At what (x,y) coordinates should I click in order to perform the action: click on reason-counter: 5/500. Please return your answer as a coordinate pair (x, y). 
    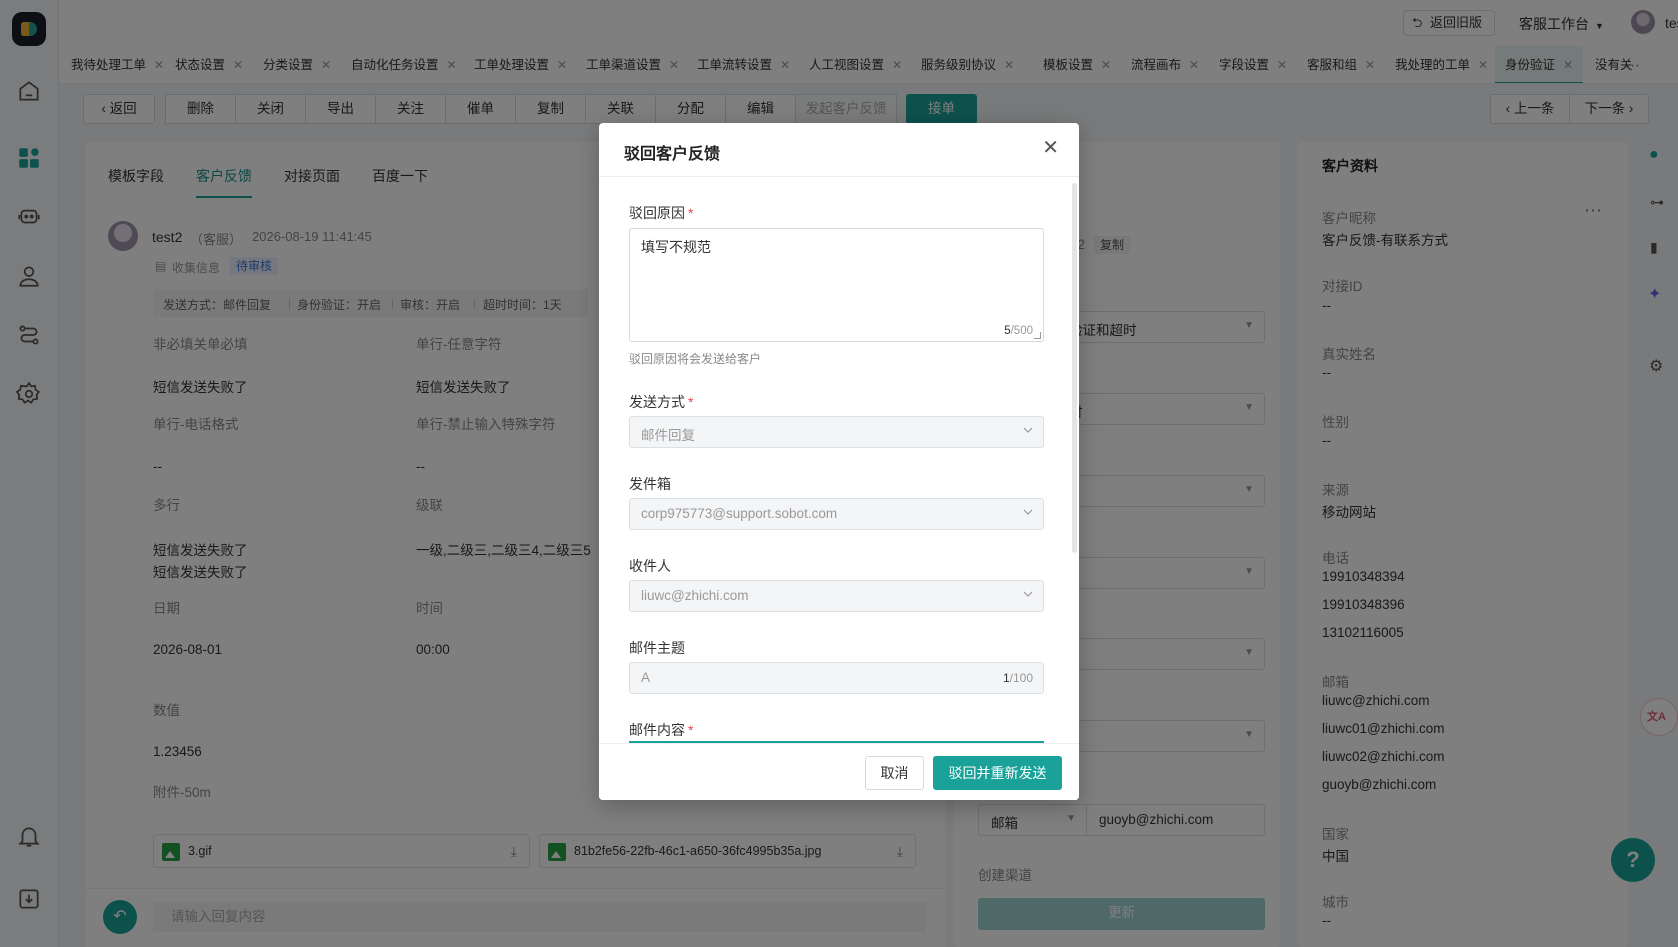
    Looking at the image, I should click on (1018, 331).